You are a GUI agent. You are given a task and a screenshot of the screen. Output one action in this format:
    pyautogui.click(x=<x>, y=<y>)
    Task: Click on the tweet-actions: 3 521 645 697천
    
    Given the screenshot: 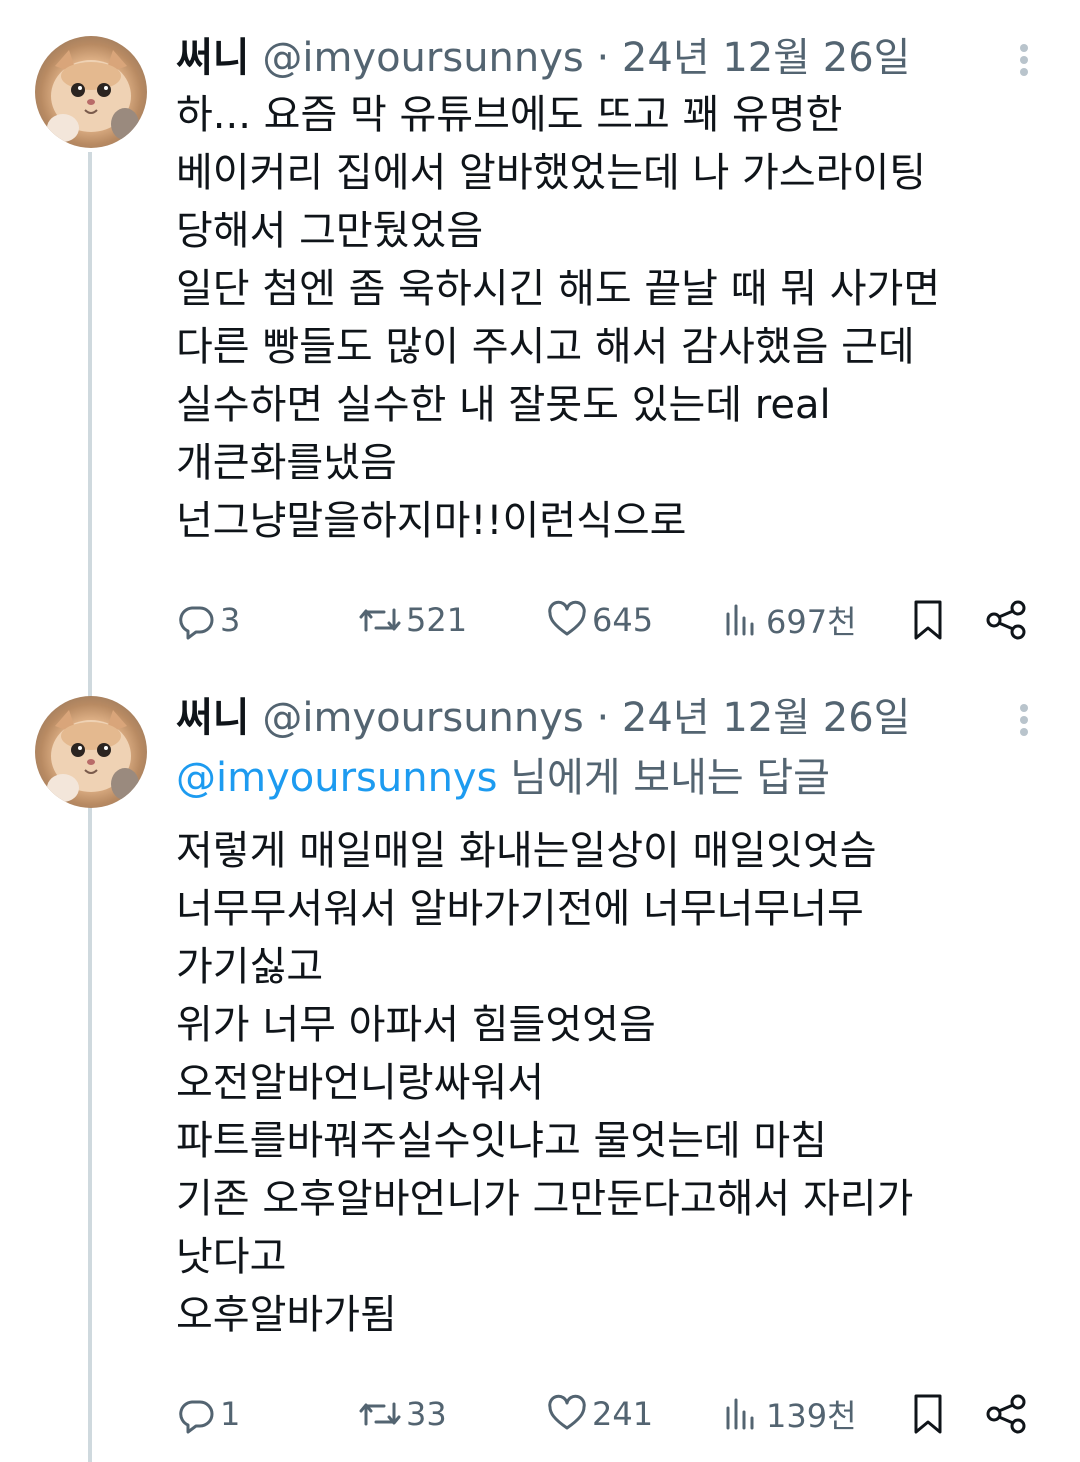 What is the action you would take?
    pyautogui.click(x=606, y=620)
    